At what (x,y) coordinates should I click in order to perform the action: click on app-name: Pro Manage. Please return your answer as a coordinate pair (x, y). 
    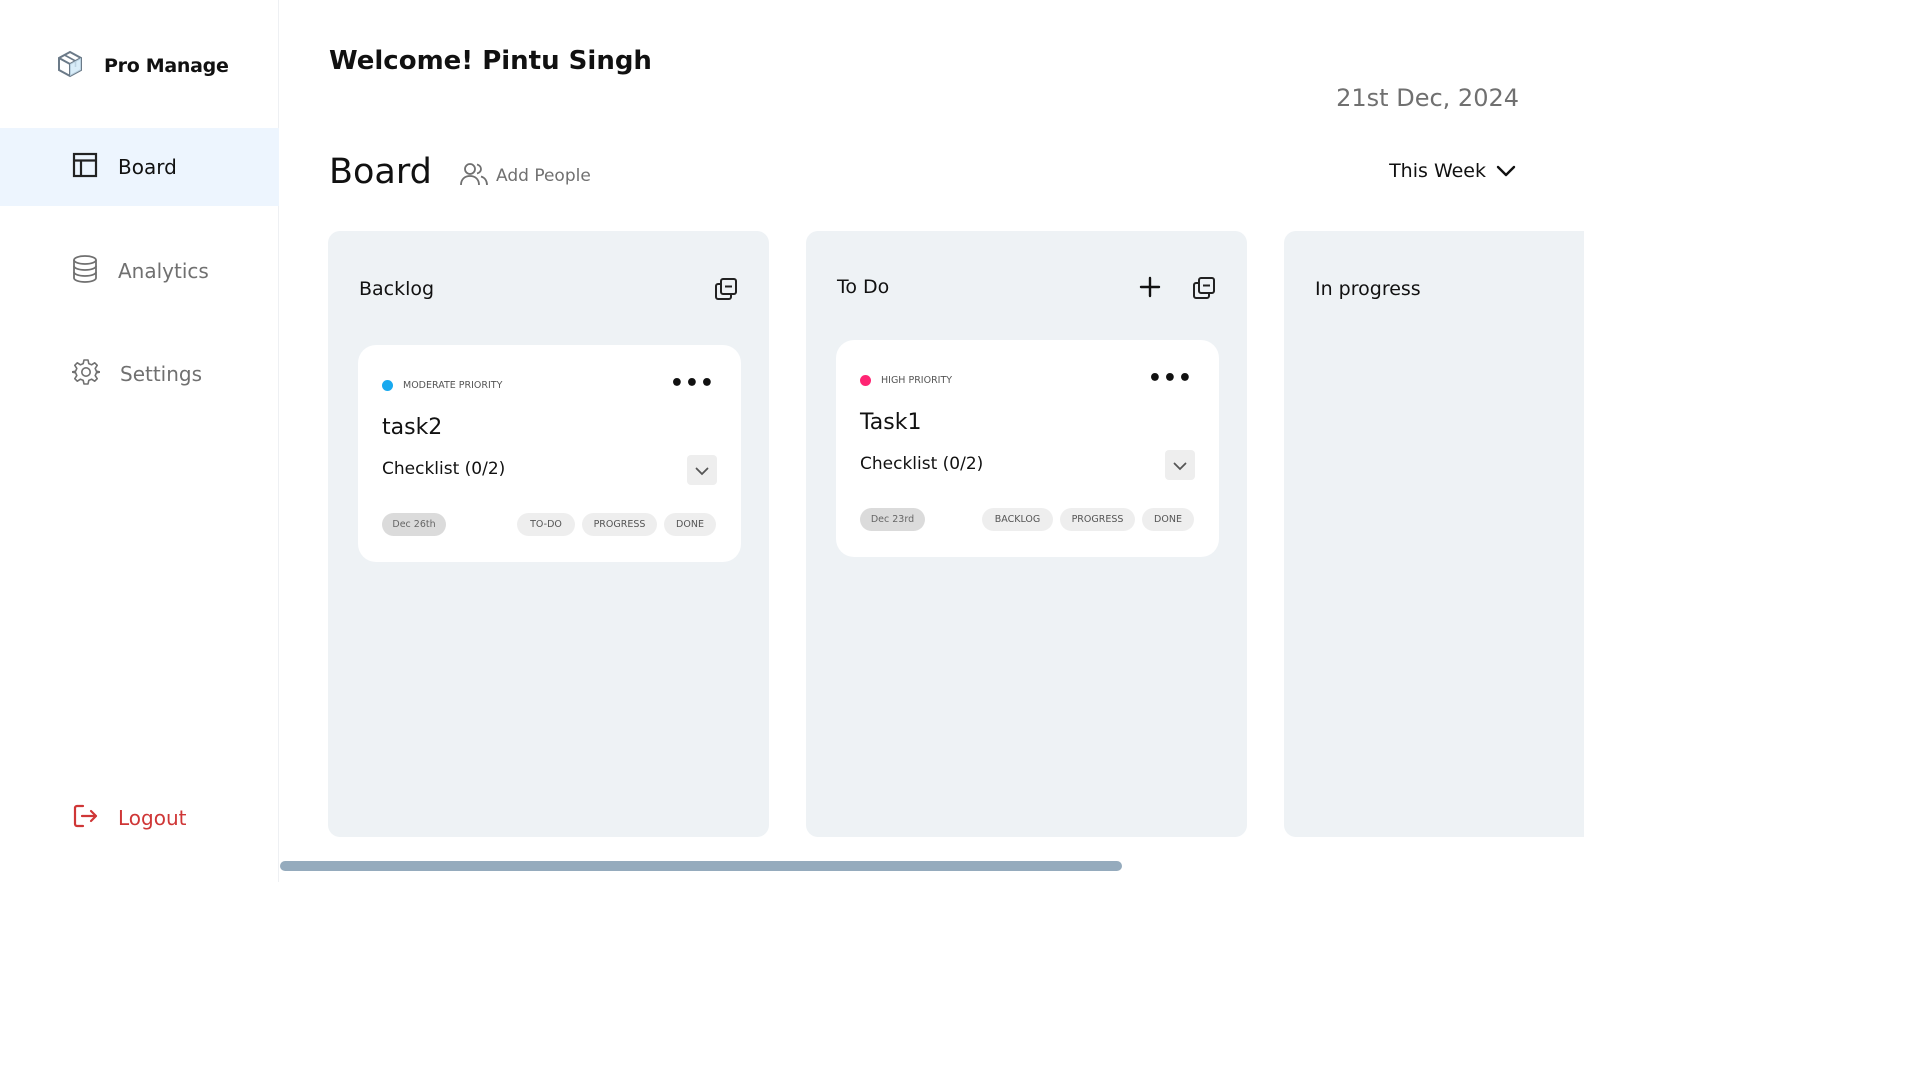
    Looking at the image, I should click on (166, 66).